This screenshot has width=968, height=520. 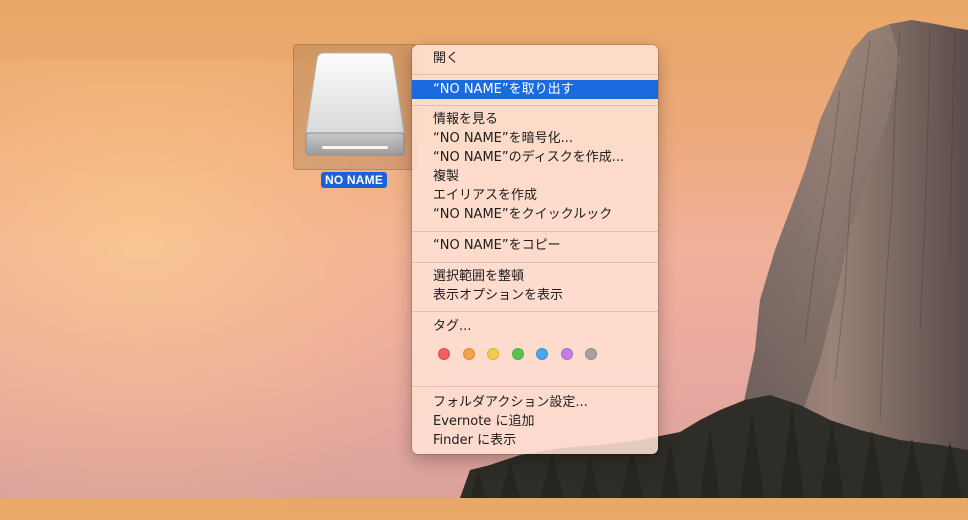 What do you see at coordinates (535, 440) in the screenshot?
I see `menu-item-finder: Finder に表示` at bounding box center [535, 440].